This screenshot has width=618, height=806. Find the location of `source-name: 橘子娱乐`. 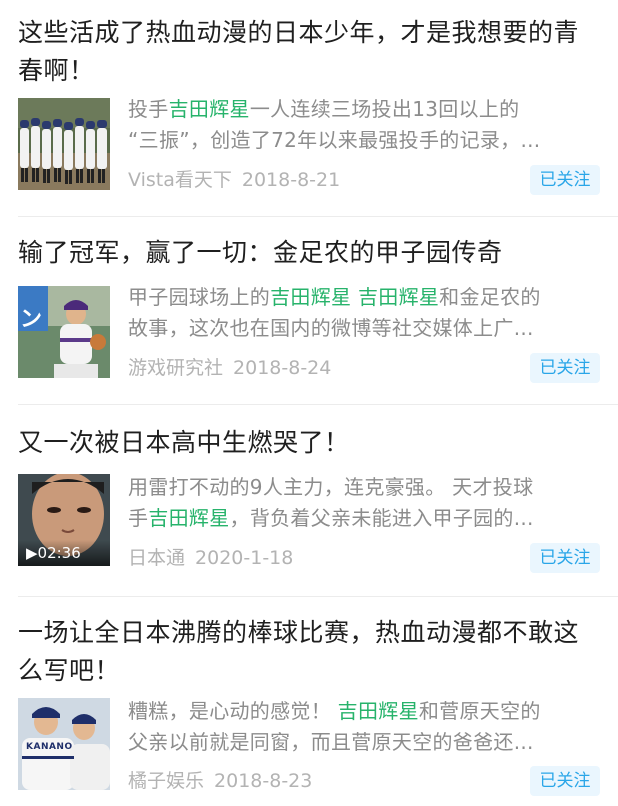

source-name: 橘子娱乐 is located at coordinates (166, 781).